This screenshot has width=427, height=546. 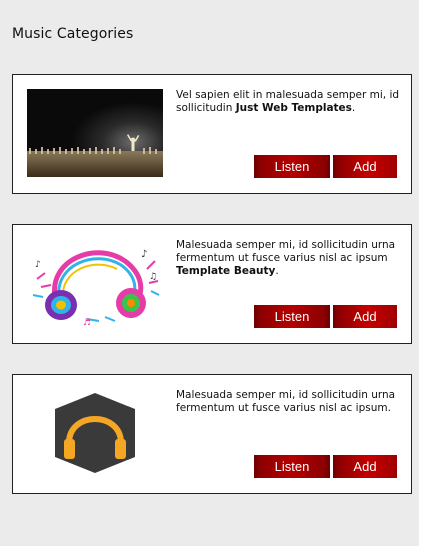 I want to click on description-highlight: Just Web Templates, so click(x=293, y=108).